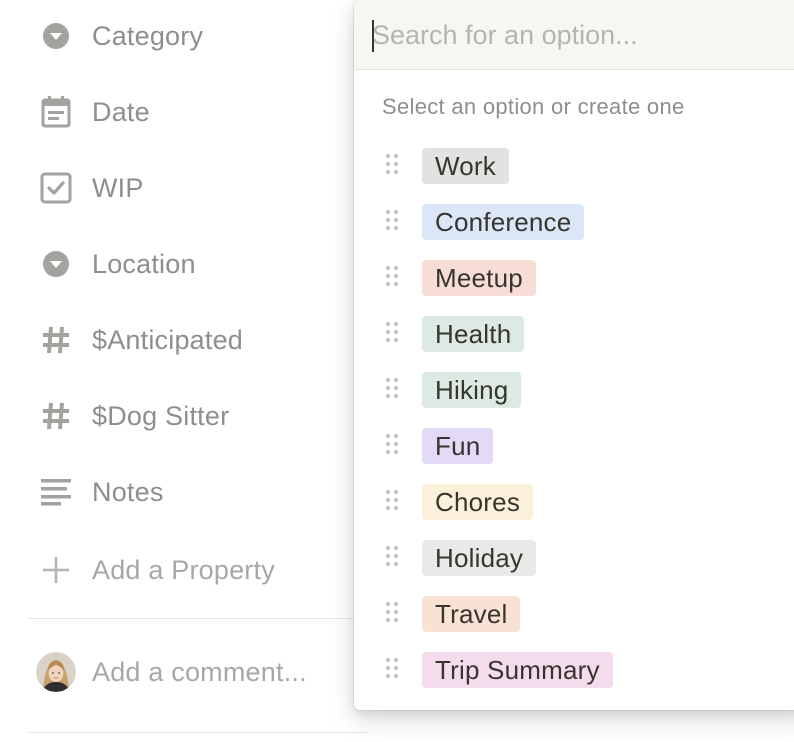 The height and width of the screenshot is (742, 794). I want to click on property-label: $Dog Sitter, so click(161, 415).